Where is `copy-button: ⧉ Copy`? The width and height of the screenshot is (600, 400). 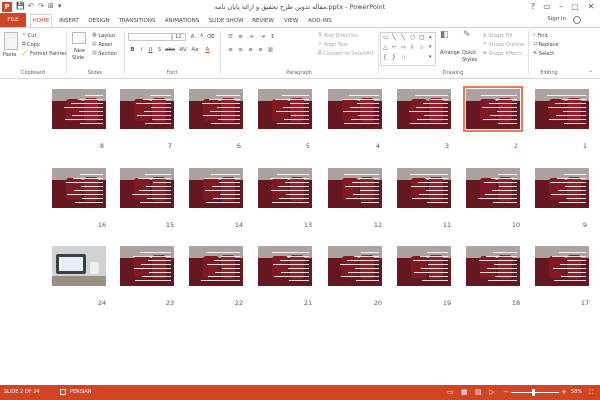 copy-button: ⧉ Copy is located at coordinates (31, 45).